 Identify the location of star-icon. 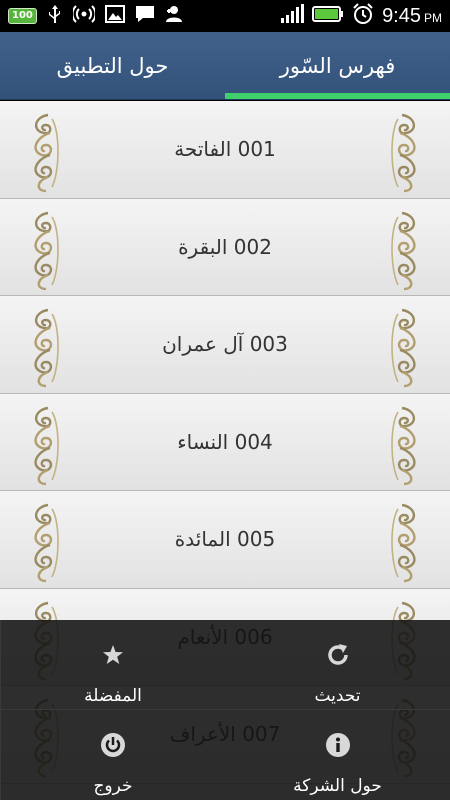
(113, 655).